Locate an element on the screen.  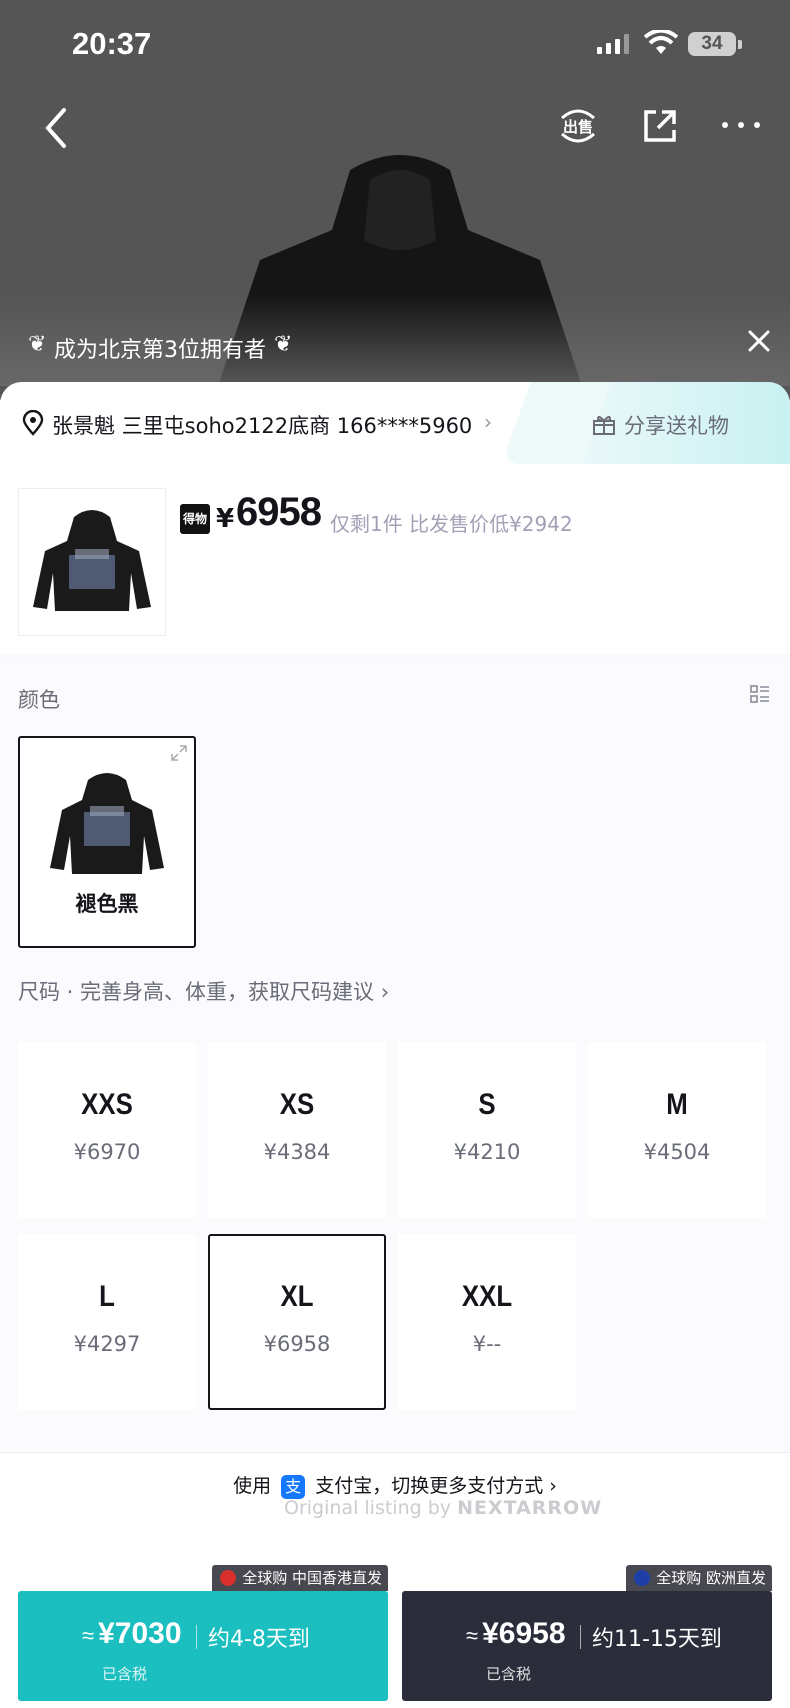
recipient-name: 张景魁 is located at coordinates (83, 426).